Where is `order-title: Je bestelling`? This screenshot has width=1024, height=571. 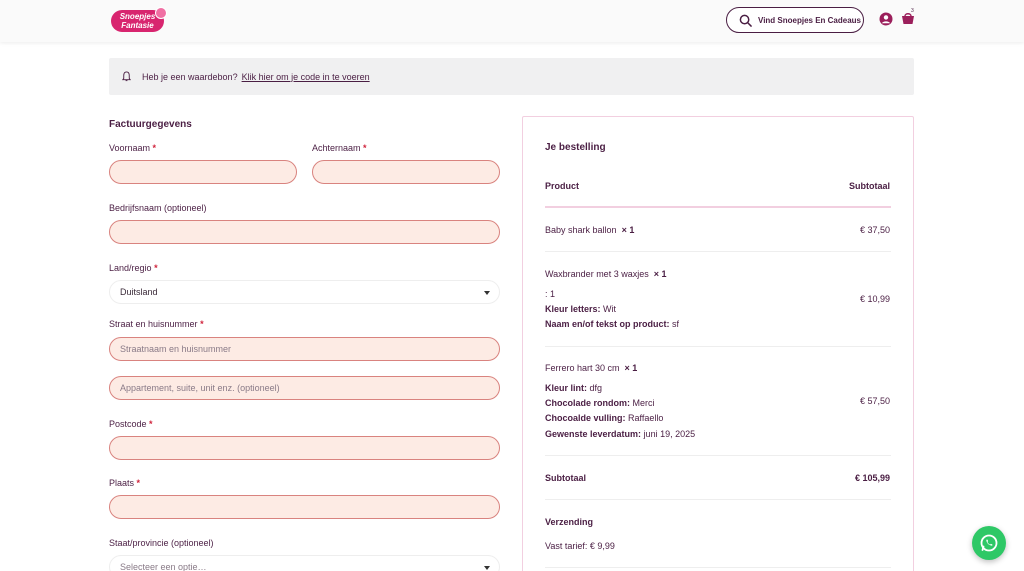 order-title: Je bestelling is located at coordinates (575, 147).